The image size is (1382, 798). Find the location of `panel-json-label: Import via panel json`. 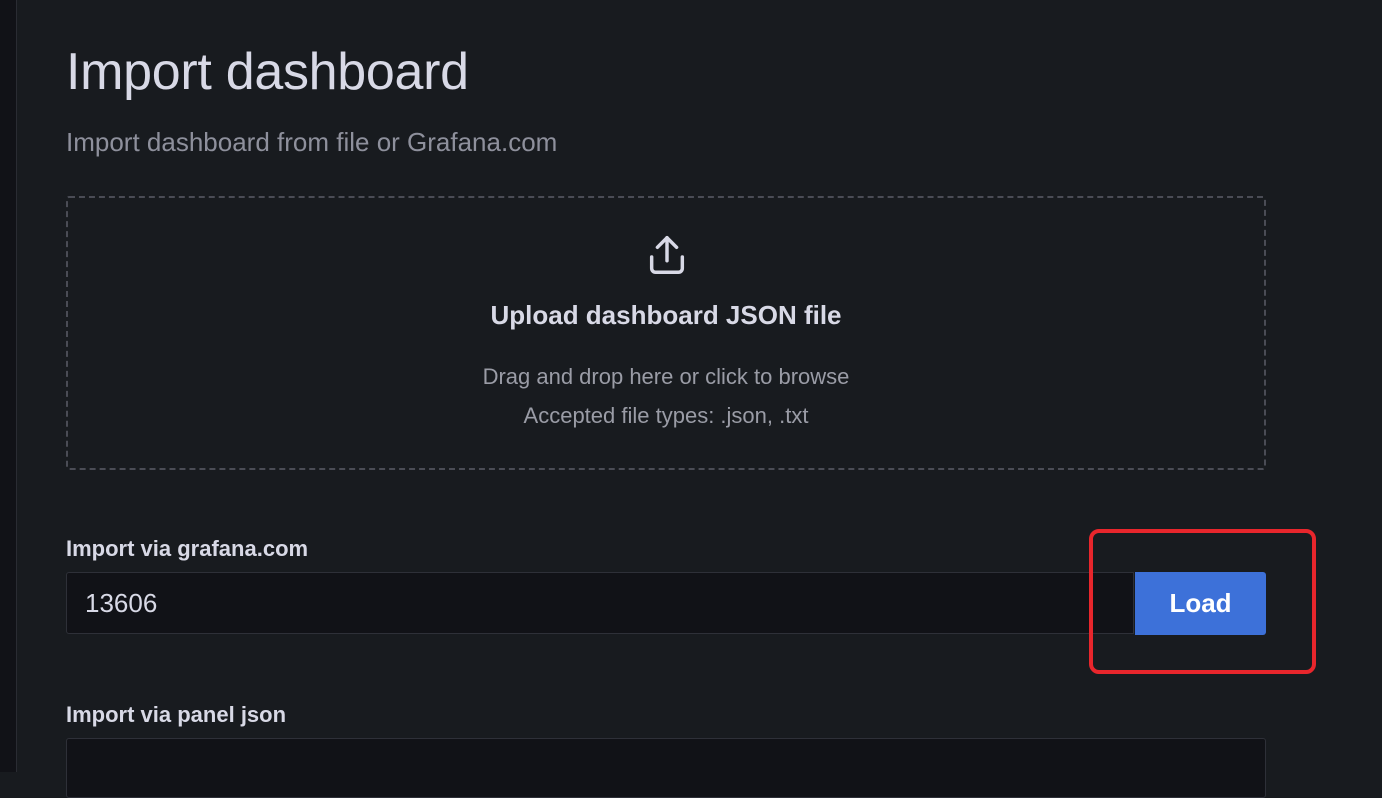

panel-json-label: Import via panel json is located at coordinates (176, 714).